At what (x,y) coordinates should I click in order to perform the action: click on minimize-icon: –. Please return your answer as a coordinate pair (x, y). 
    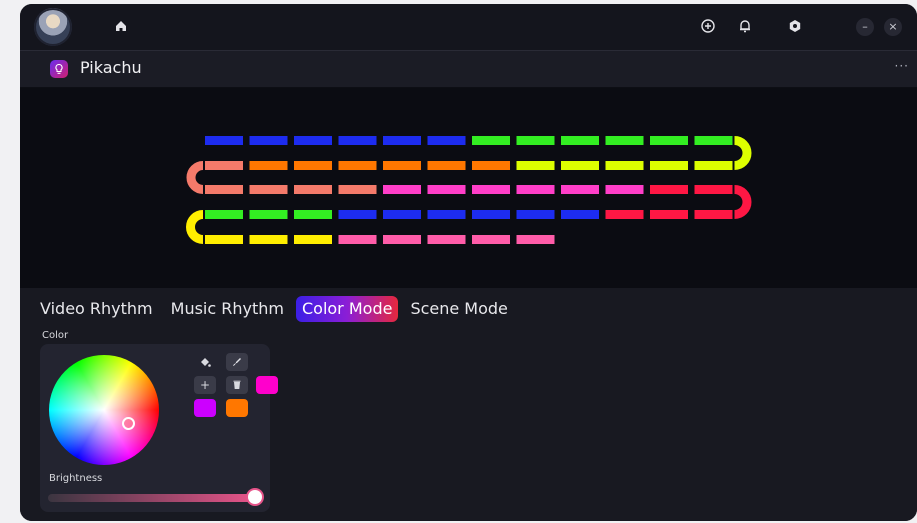
    Looking at the image, I should click on (865, 26).